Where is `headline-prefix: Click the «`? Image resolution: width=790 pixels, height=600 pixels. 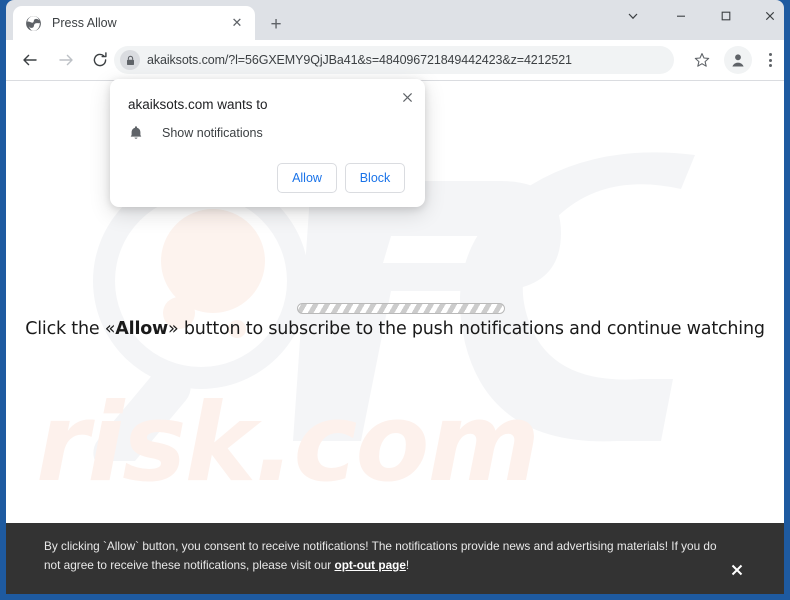
headline-prefix: Click the « is located at coordinates (70, 329).